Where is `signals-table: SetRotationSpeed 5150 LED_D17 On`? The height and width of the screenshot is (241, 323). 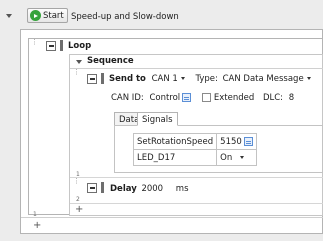
signals-table: SetRotationSpeed 5150 LED_D17 On is located at coordinates (194, 149).